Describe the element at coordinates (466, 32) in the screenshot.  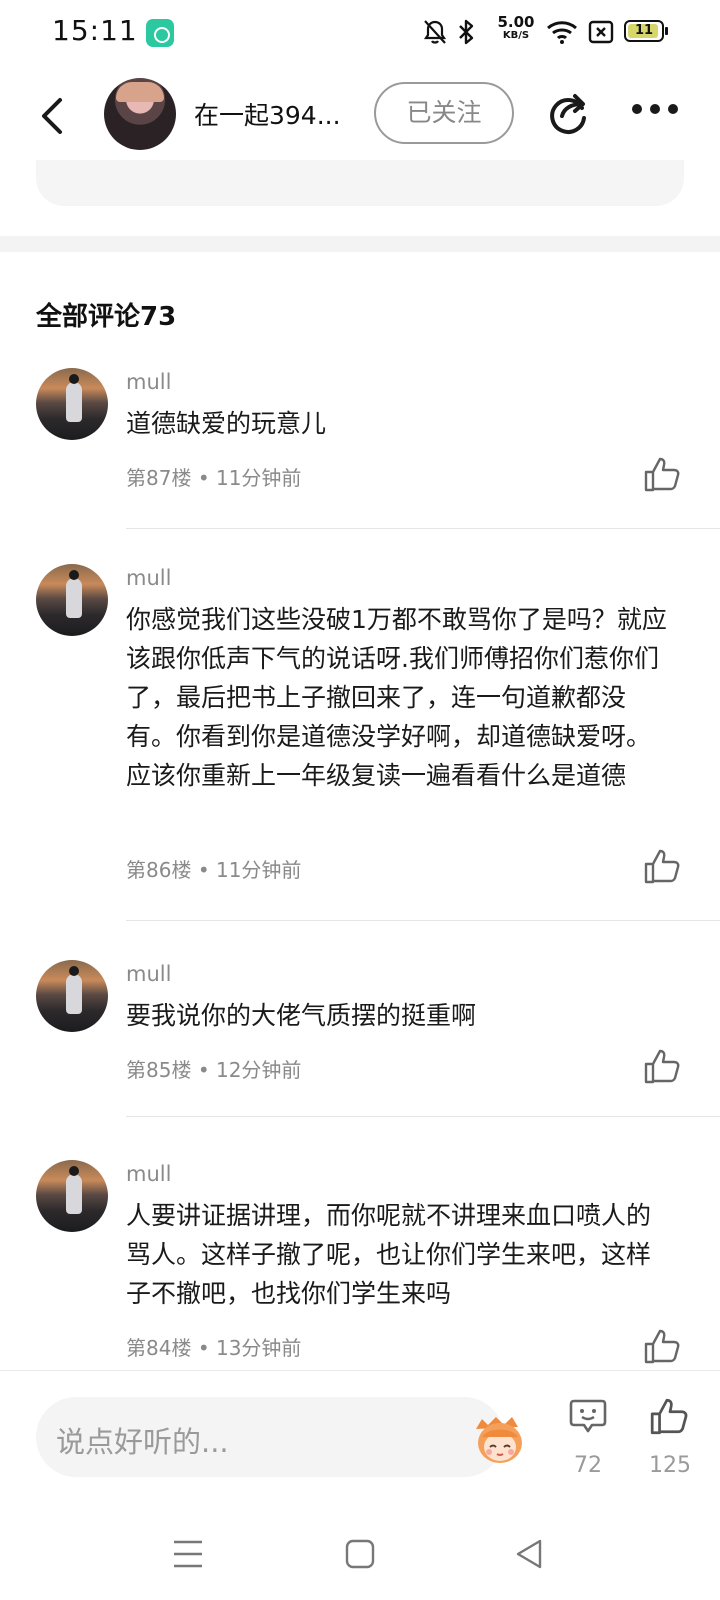
I see `bluetooth-icon` at that location.